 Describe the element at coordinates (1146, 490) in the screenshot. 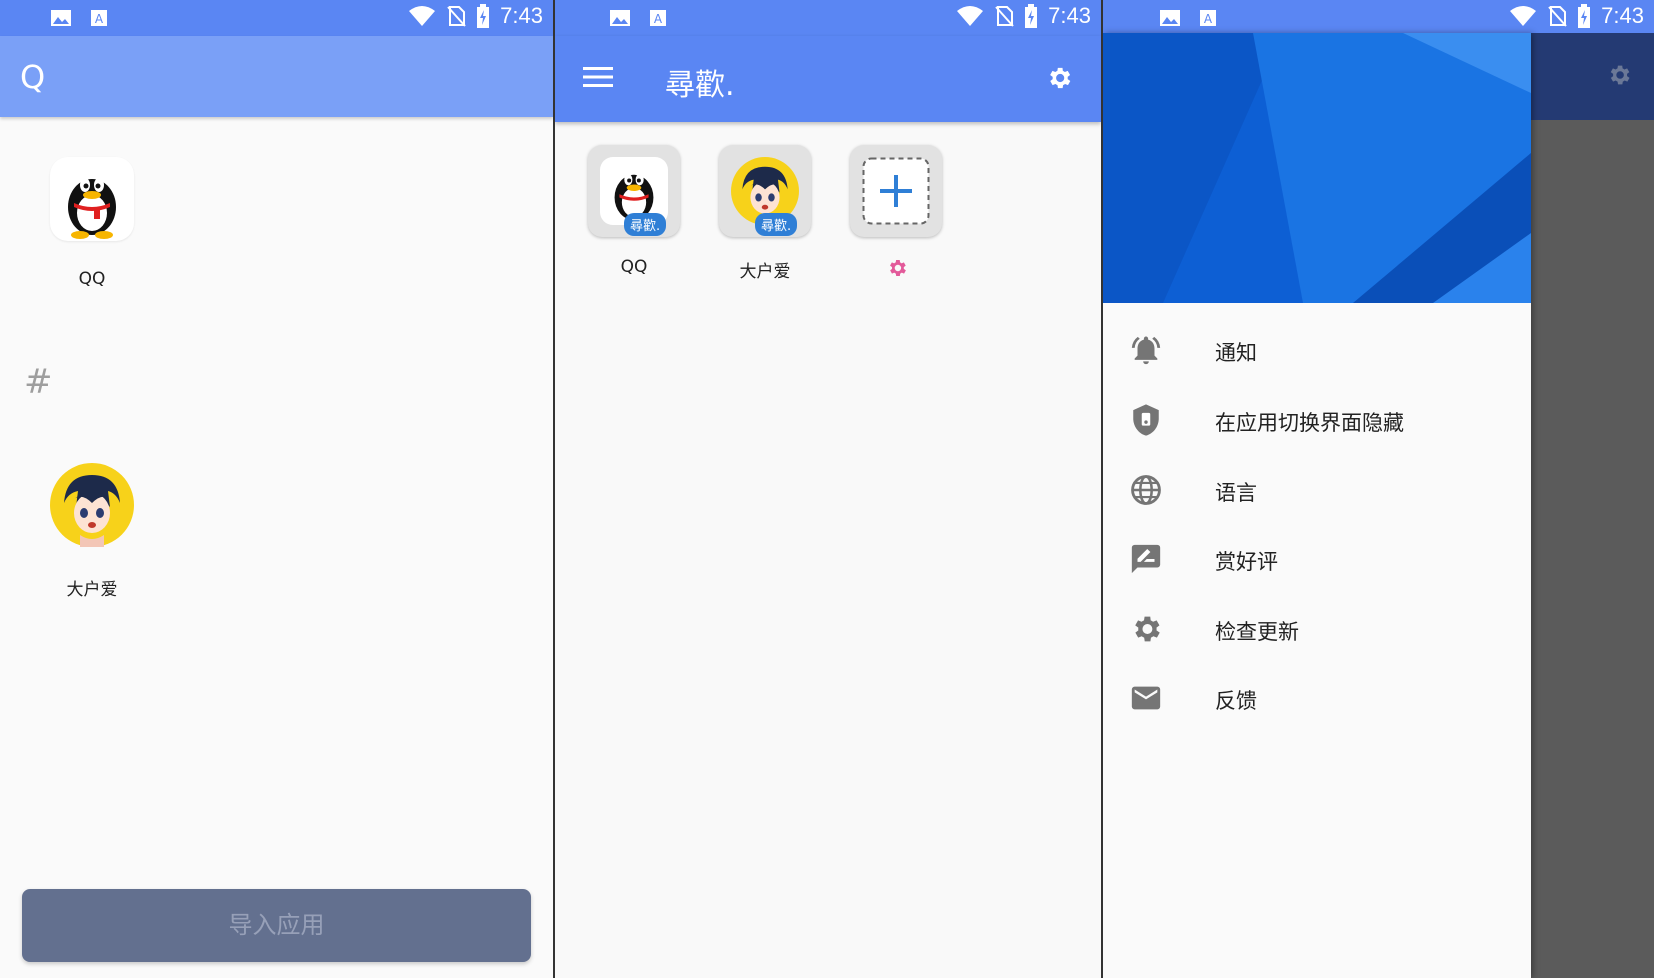

I see `globe-icon` at that location.